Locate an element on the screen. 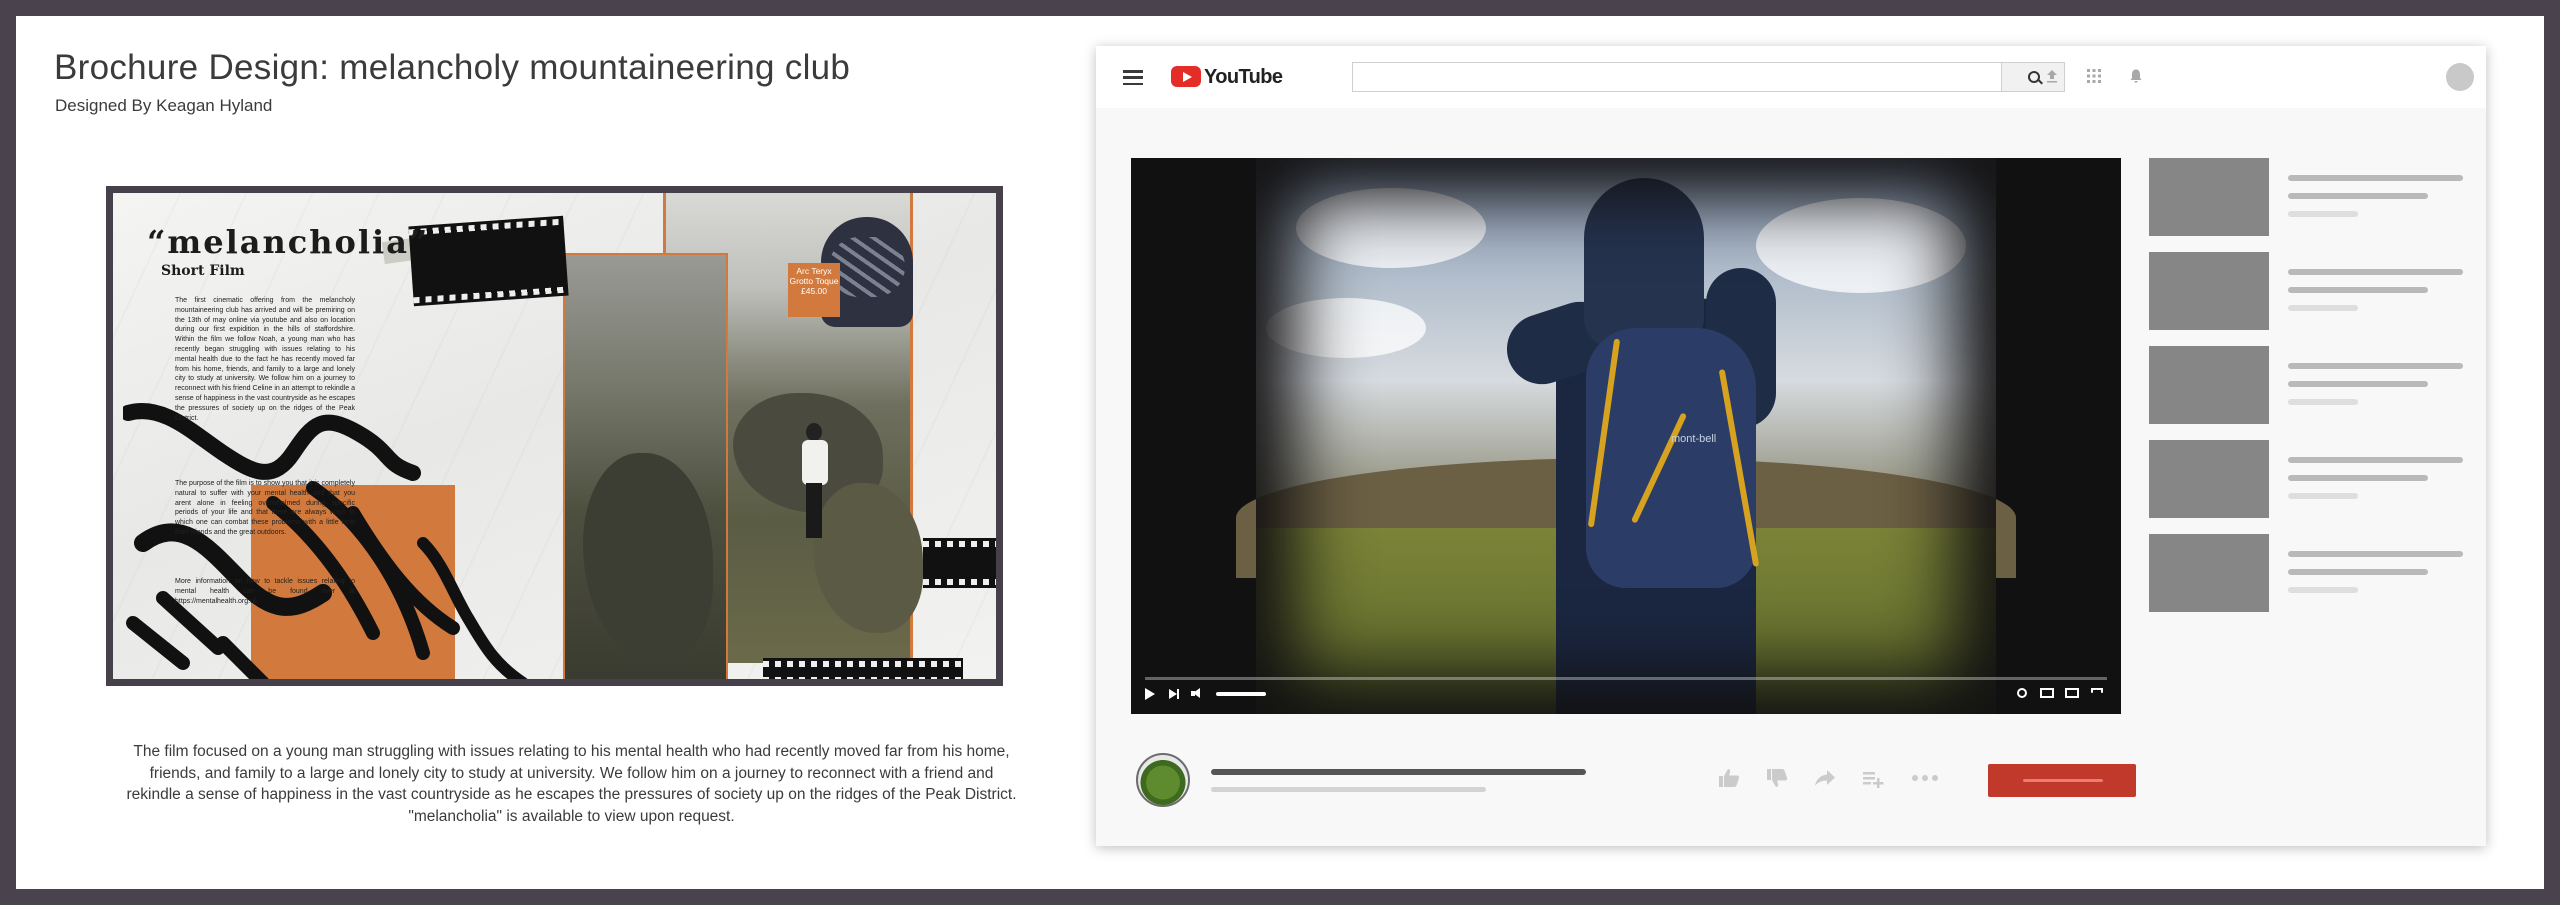 The image size is (2560, 905). video-meta-placeholder is located at coordinates (1348, 789).